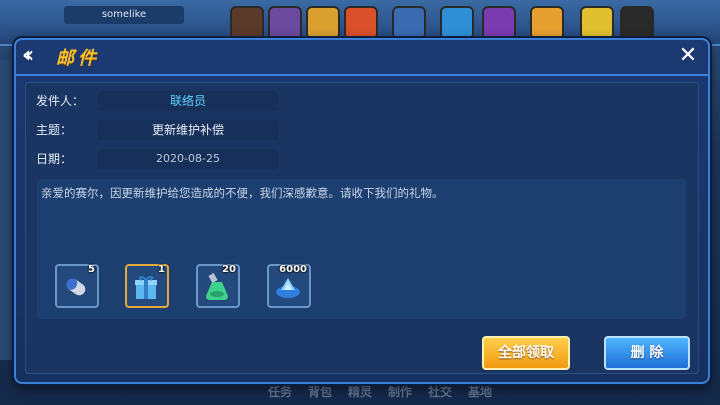 This screenshot has height=405, width=720. What do you see at coordinates (91, 269) in the screenshot?
I see `attachment-count: 5` at bounding box center [91, 269].